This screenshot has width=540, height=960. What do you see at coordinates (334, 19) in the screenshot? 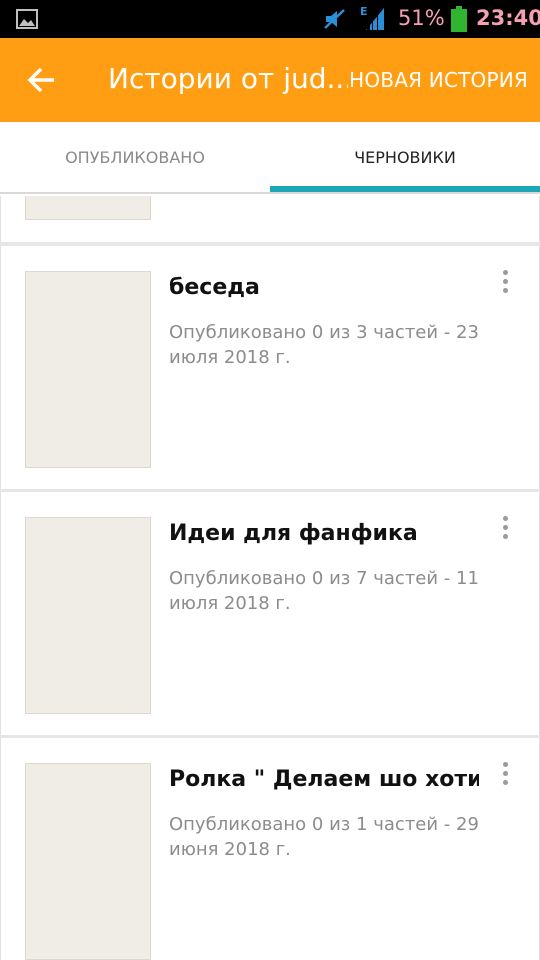
I see `mute-icon` at bounding box center [334, 19].